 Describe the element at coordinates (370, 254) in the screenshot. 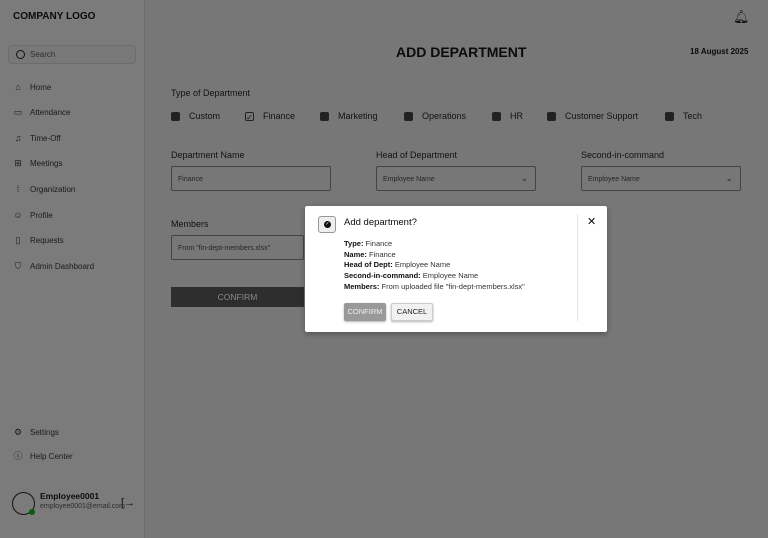

I see `summary-row: Name: Finance` at that location.